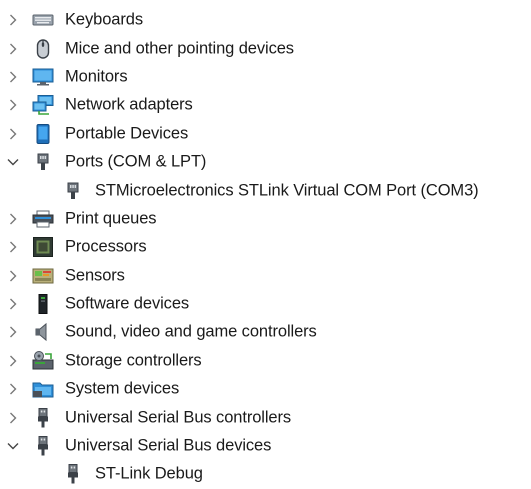 The image size is (531, 489). What do you see at coordinates (149, 473) in the screenshot?
I see `tree-item-label: ST-Link Debug` at bounding box center [149, 473].